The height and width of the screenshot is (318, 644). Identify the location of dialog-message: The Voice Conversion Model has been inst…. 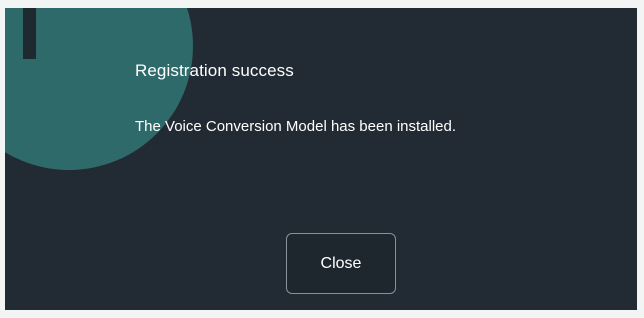
(296, 126).